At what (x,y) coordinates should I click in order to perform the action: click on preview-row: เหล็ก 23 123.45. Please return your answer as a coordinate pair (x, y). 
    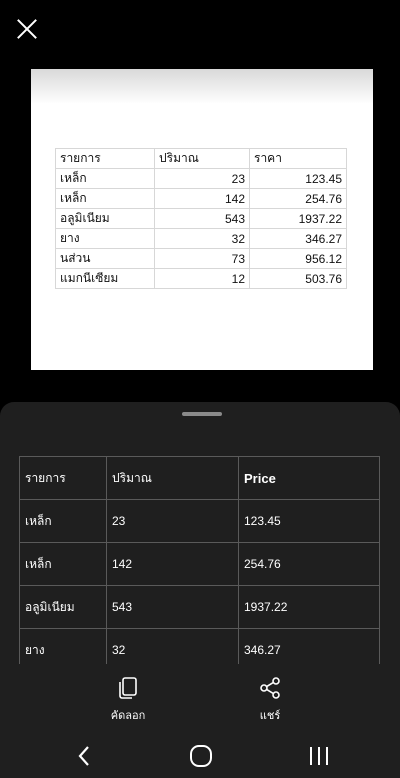
    Looking at the image, I should click on (201, 178).